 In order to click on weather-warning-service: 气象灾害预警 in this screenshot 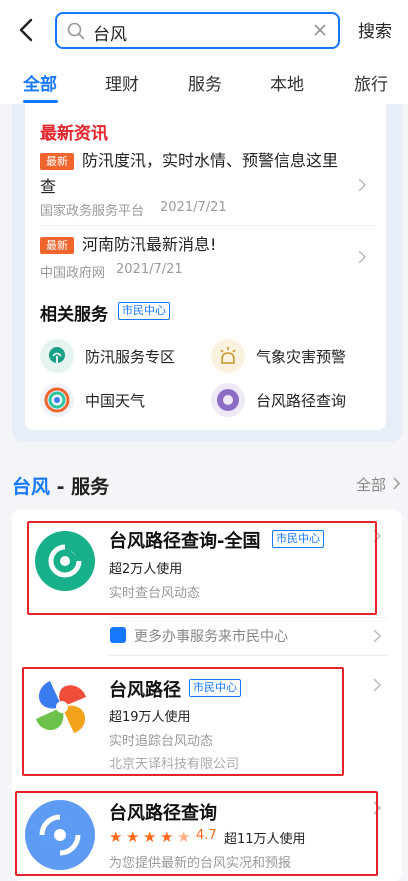, I will do `click(291, 356)`.